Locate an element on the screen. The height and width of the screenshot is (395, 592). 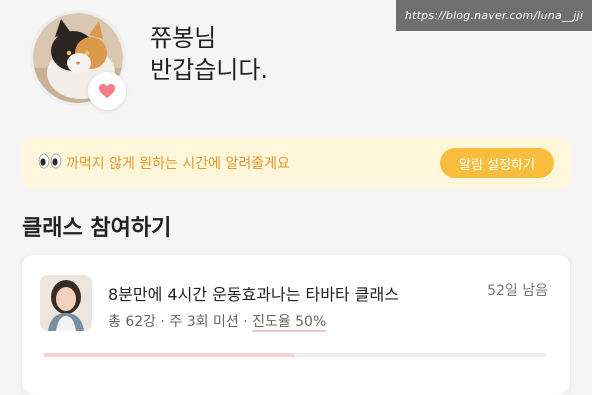
progress-bar is located at coordinates (295, 355).